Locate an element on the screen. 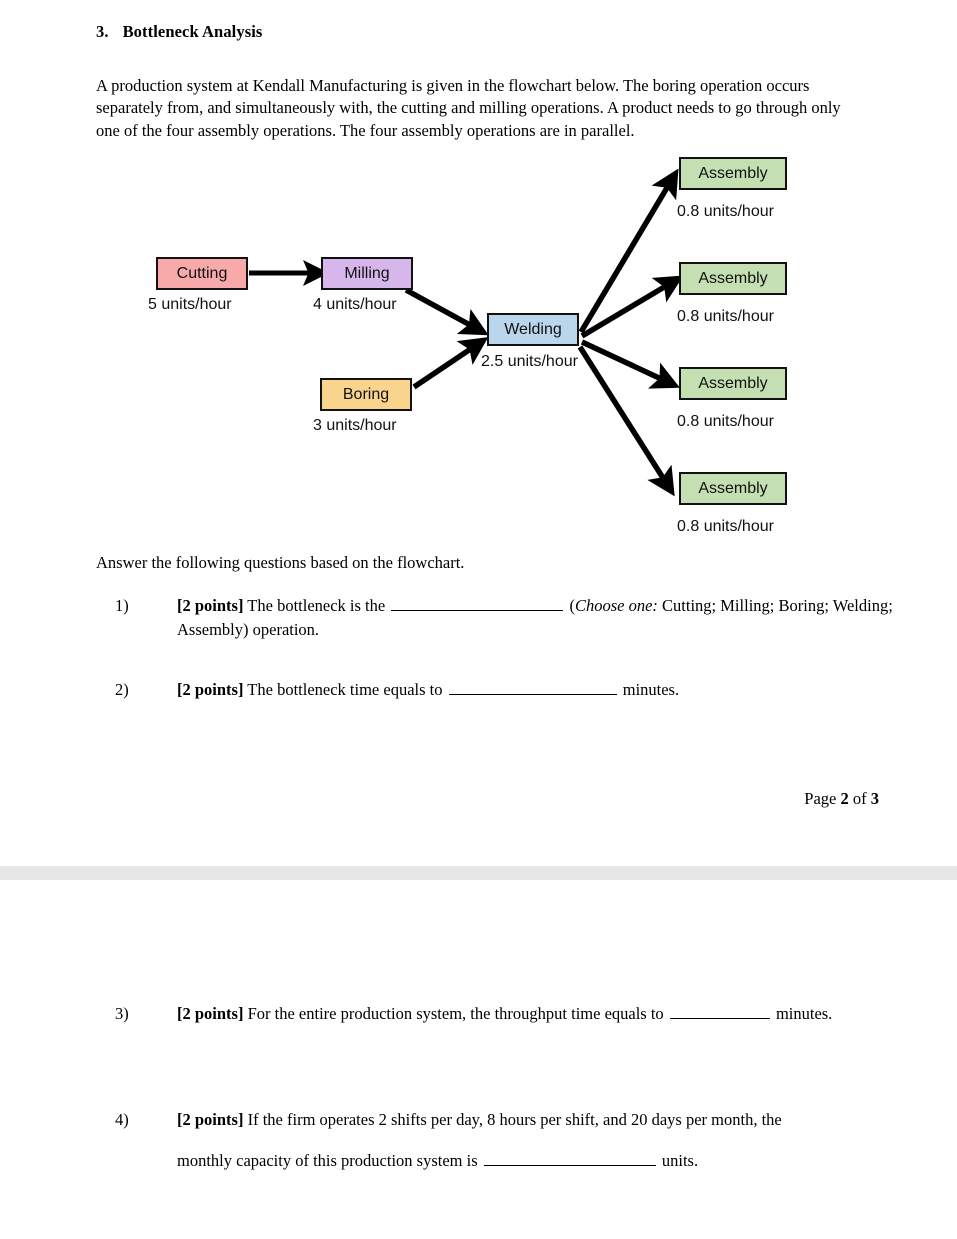 This screenshot has height=1239, width=957. question-4-answer-blank is located at coordinates (569, 1158).